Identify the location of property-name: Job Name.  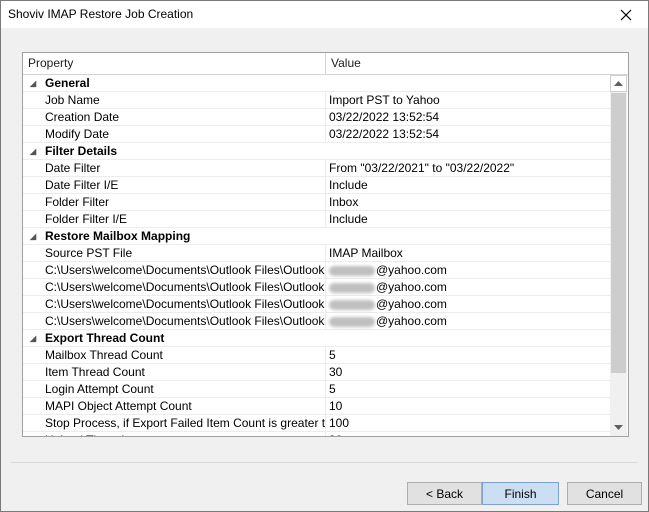
(72, 100).